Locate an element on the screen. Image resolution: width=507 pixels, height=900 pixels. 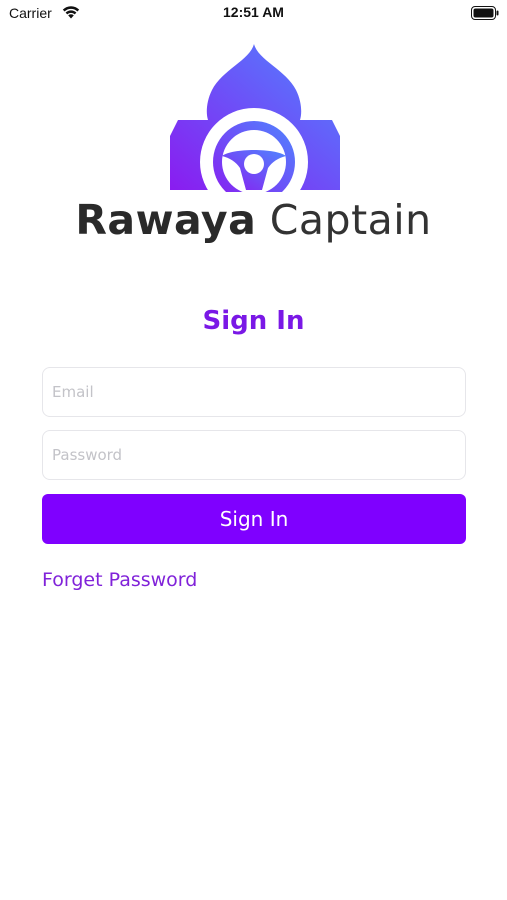
forget-password-link: Forget Password is located at coordinates (119, 580).